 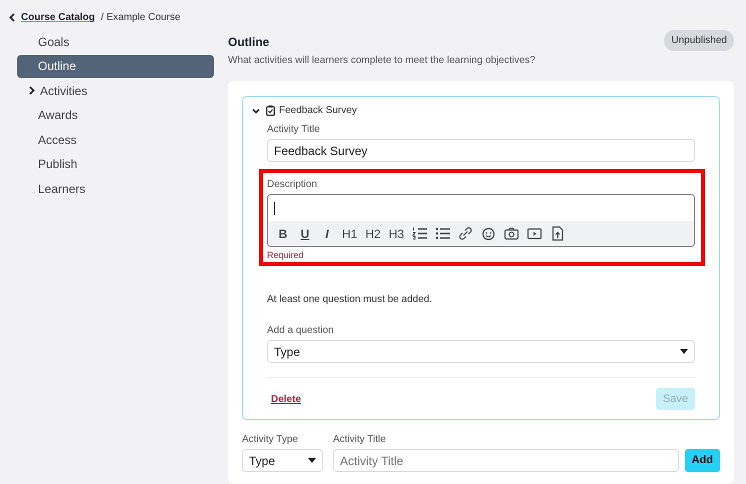 What do you see at coordinates (282, 460) in the screenshot?
I see `activity-type-select: Type` at bounding box center [282, 460].